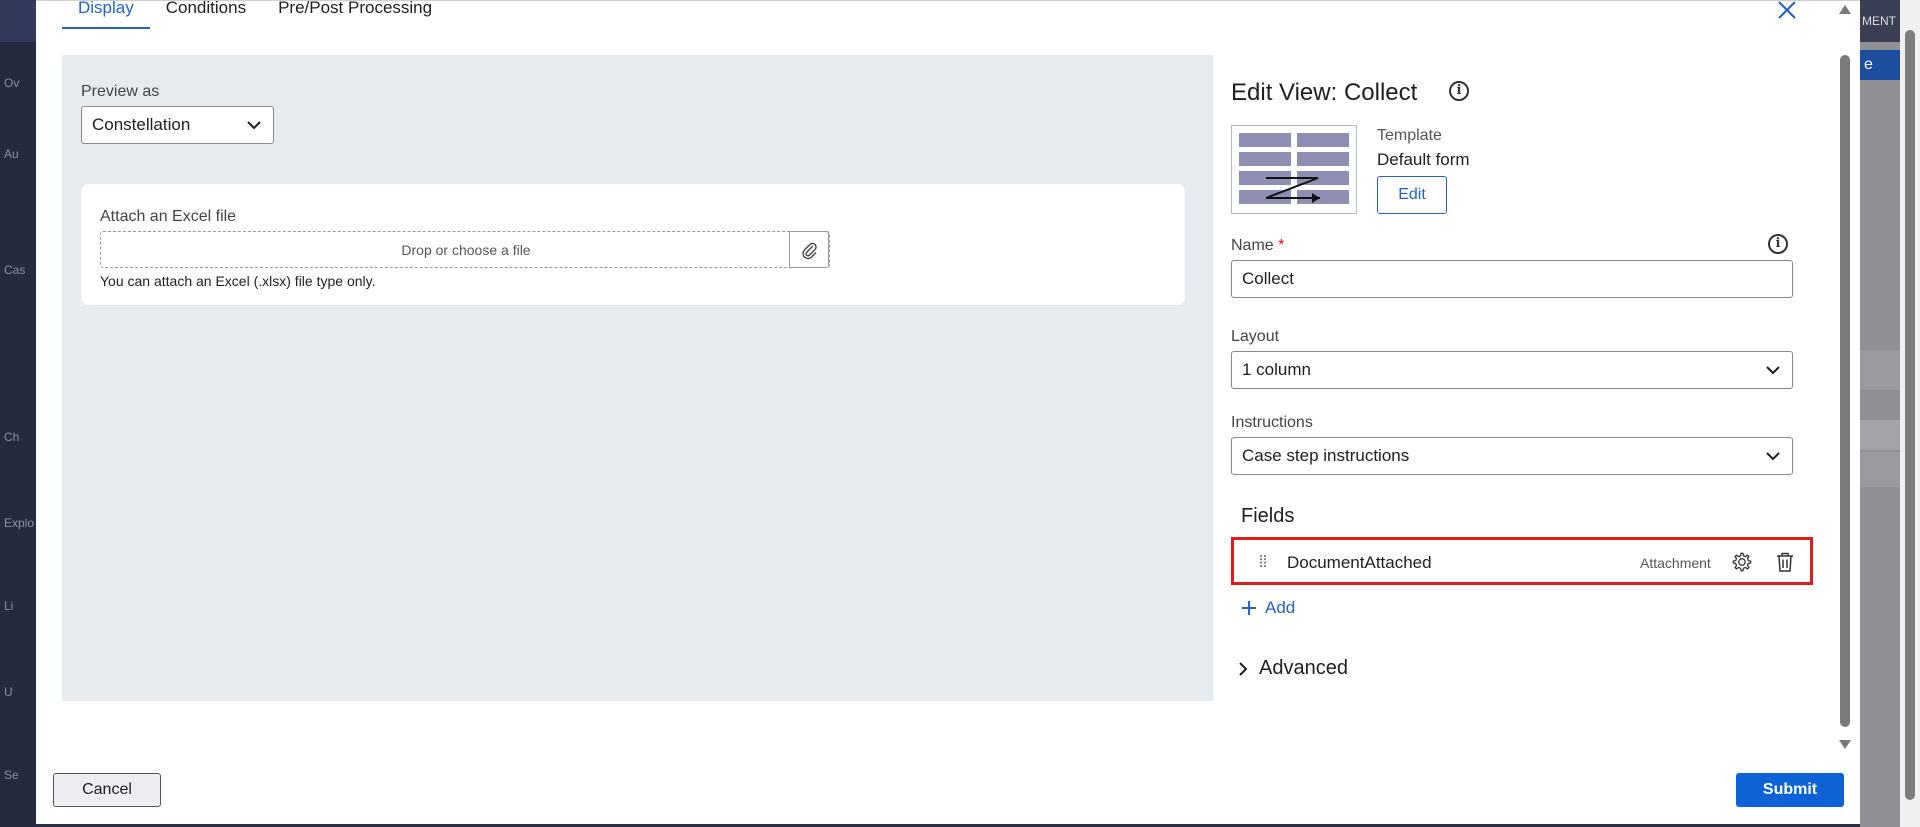  Describe the element at coordinates (1252, 245) in the screenshot. I see `name-label-text: Name` at that location.